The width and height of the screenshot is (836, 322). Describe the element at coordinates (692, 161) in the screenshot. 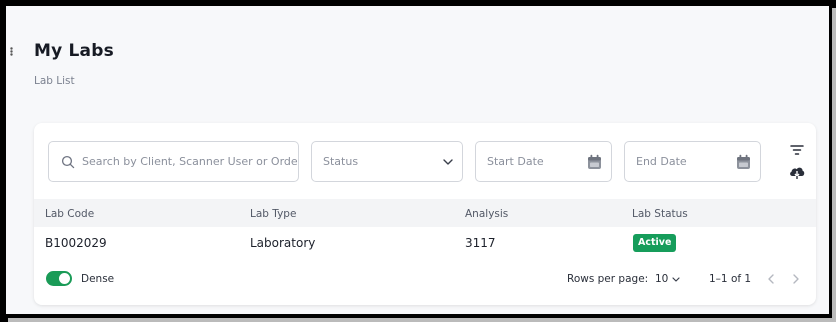

I see `end-date-input: End Date` at that location.